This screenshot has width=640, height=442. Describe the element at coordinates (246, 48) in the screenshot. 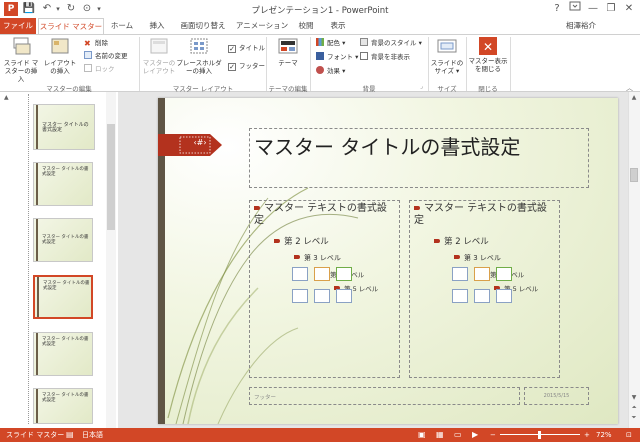

I see `title-checkbox: ✓ タイトル` at that location.